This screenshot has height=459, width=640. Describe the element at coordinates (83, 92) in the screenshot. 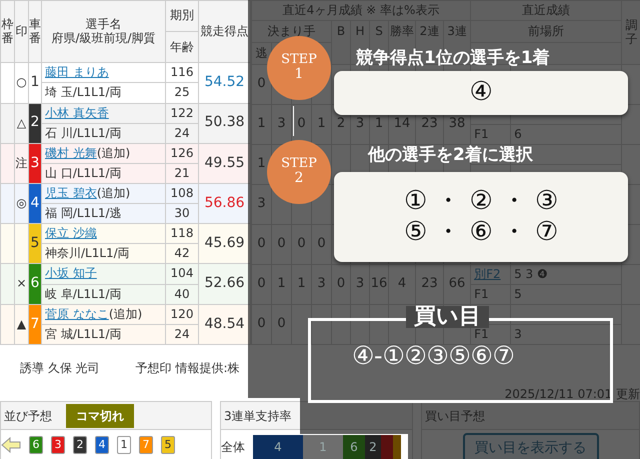

I see `racer-profile: 埼 玉/L1L1/両` at that location.